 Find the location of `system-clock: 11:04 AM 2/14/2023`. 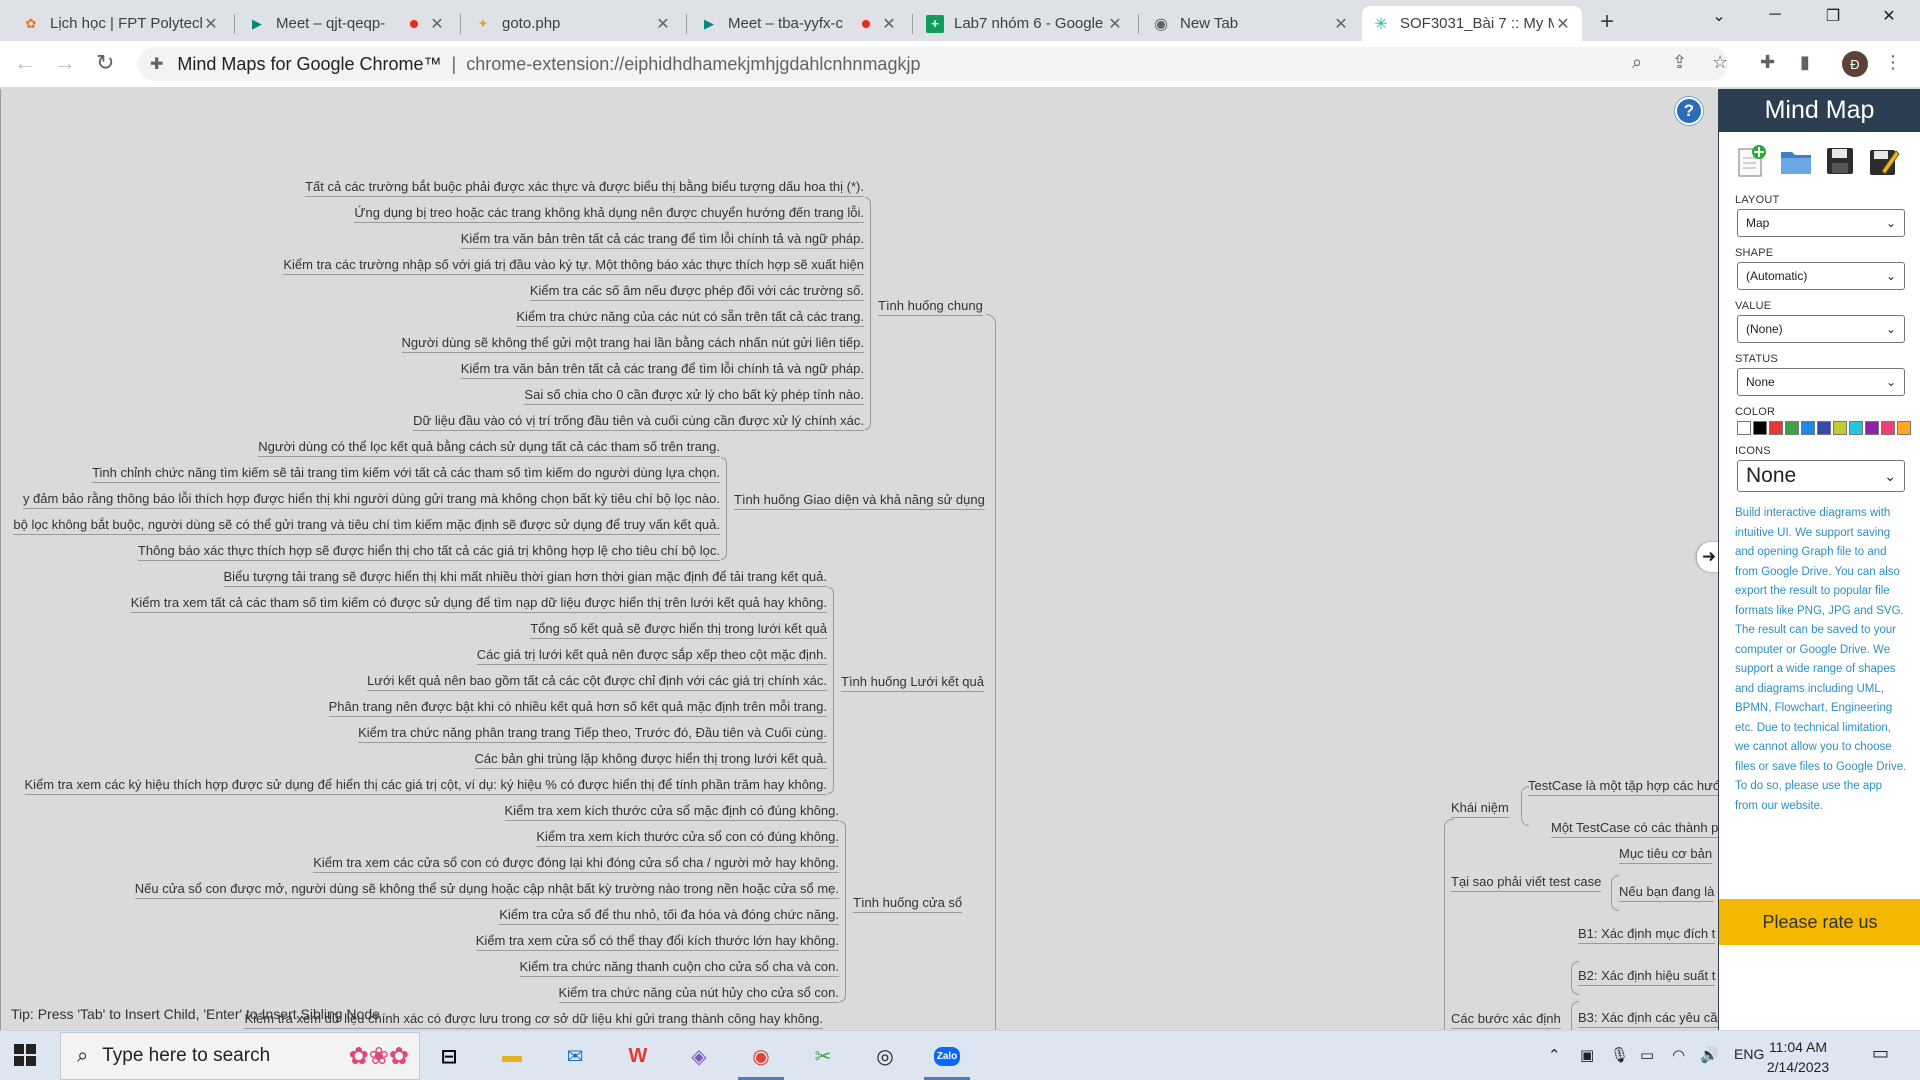

system-clock: 11:04 AM 2/14/2023 is located at coordinates (1798, 1057).